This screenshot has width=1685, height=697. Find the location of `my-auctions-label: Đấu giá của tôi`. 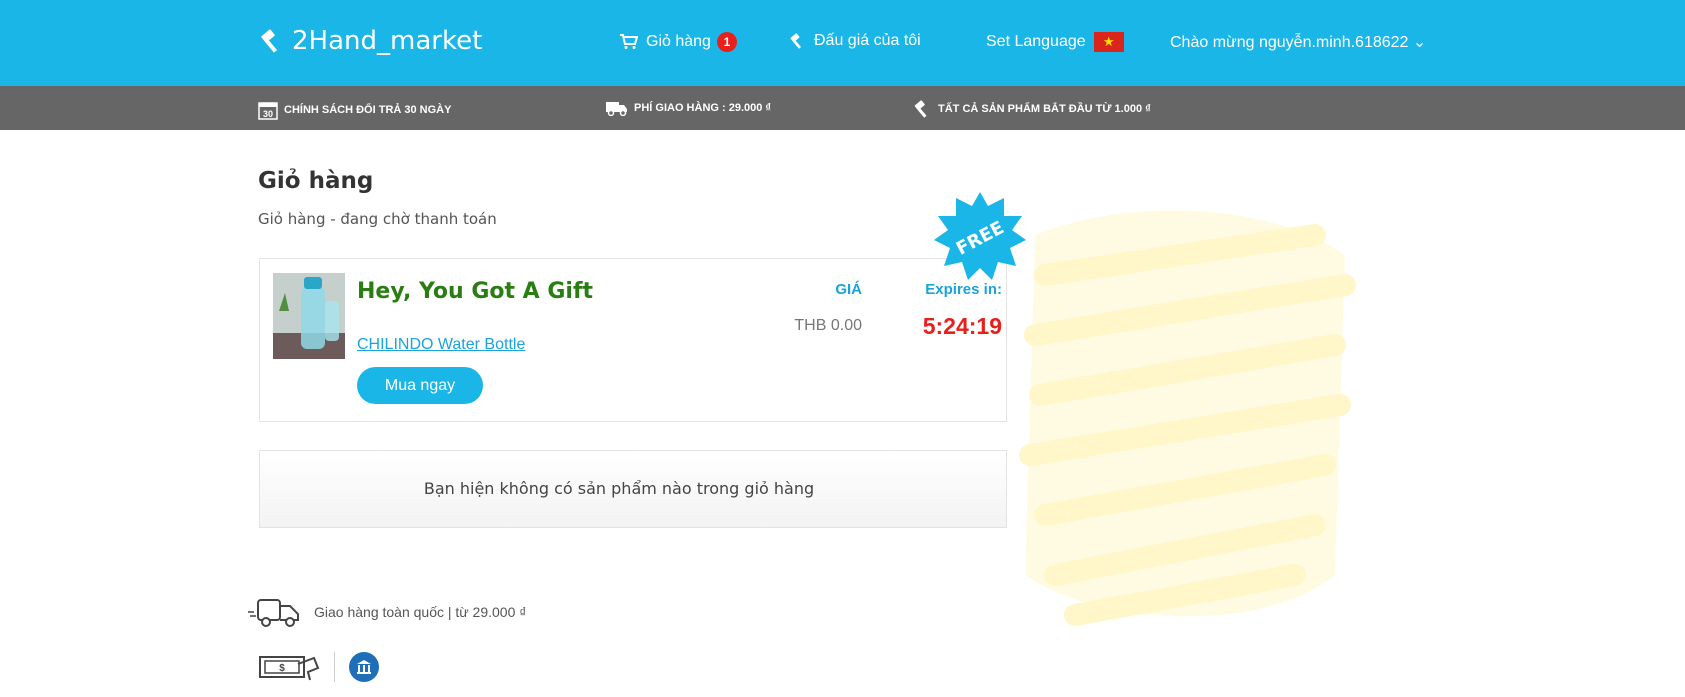

my-auctions-label: Đấu giá của tôi is located at coordinates (867, 40).